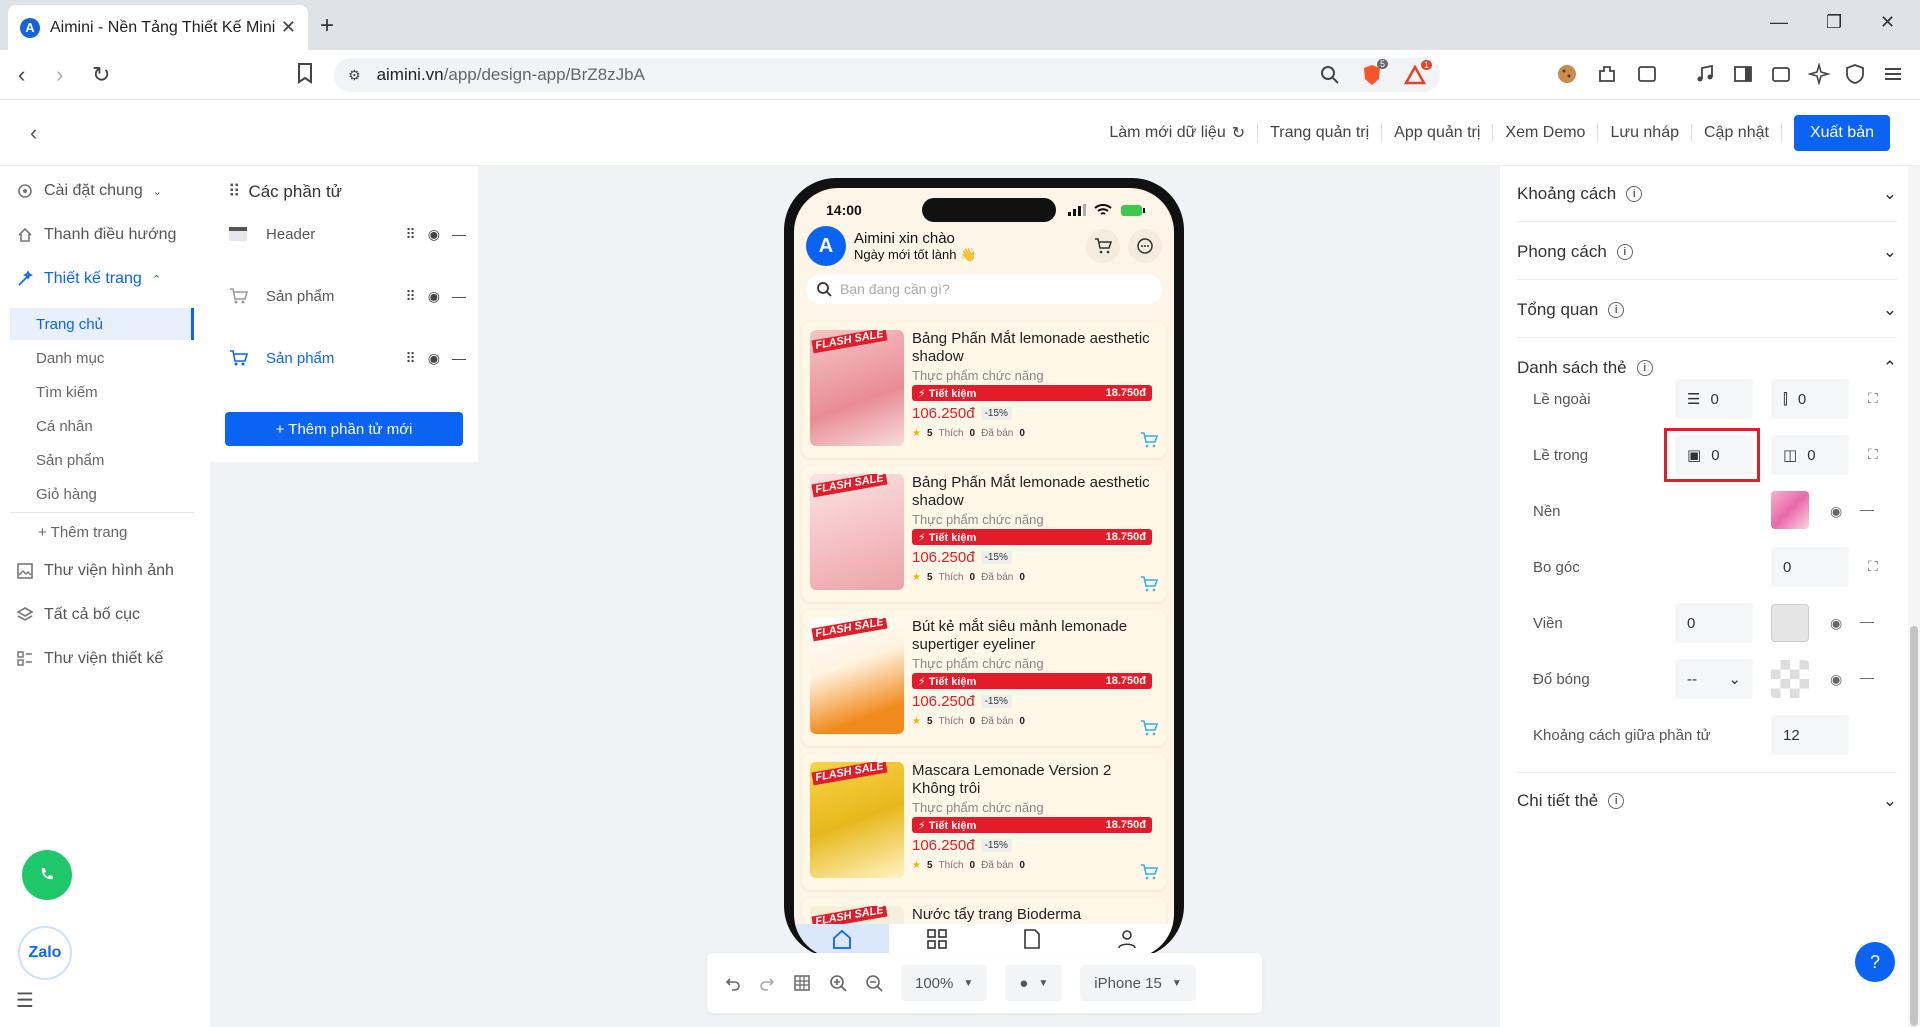 The image size is (1920, 1027). Describe the element at coordinates (1418, 72) in the screenshot. I see `brave-rewards-icon: 1` at that location.